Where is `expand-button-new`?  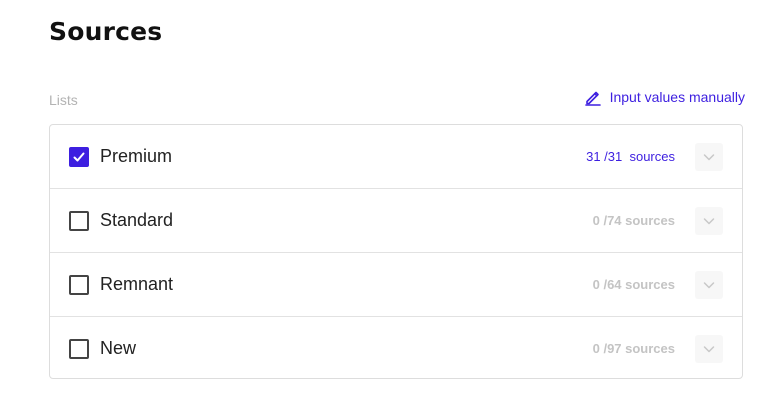
expand-button-new is located at coordinates (709, 348).